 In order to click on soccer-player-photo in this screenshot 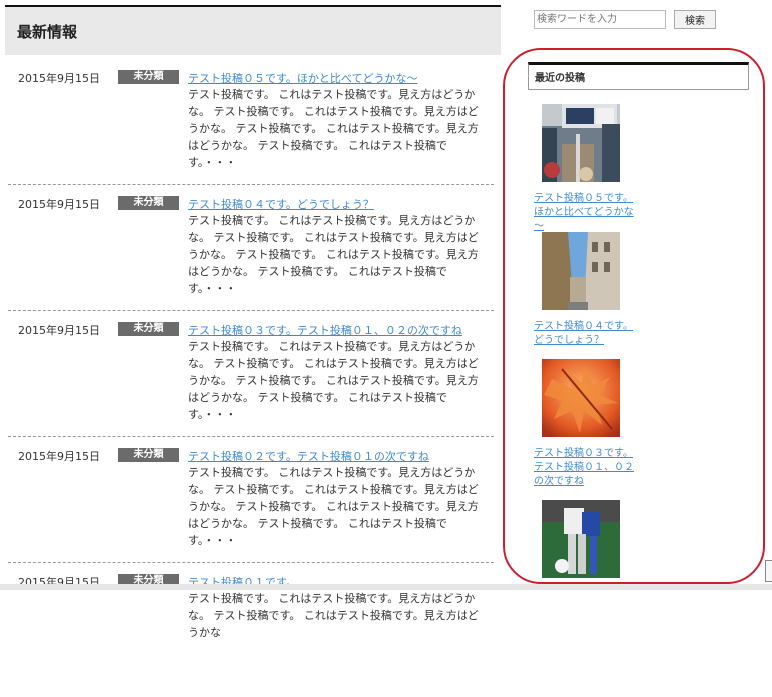, I will do `click(581, 539)`.